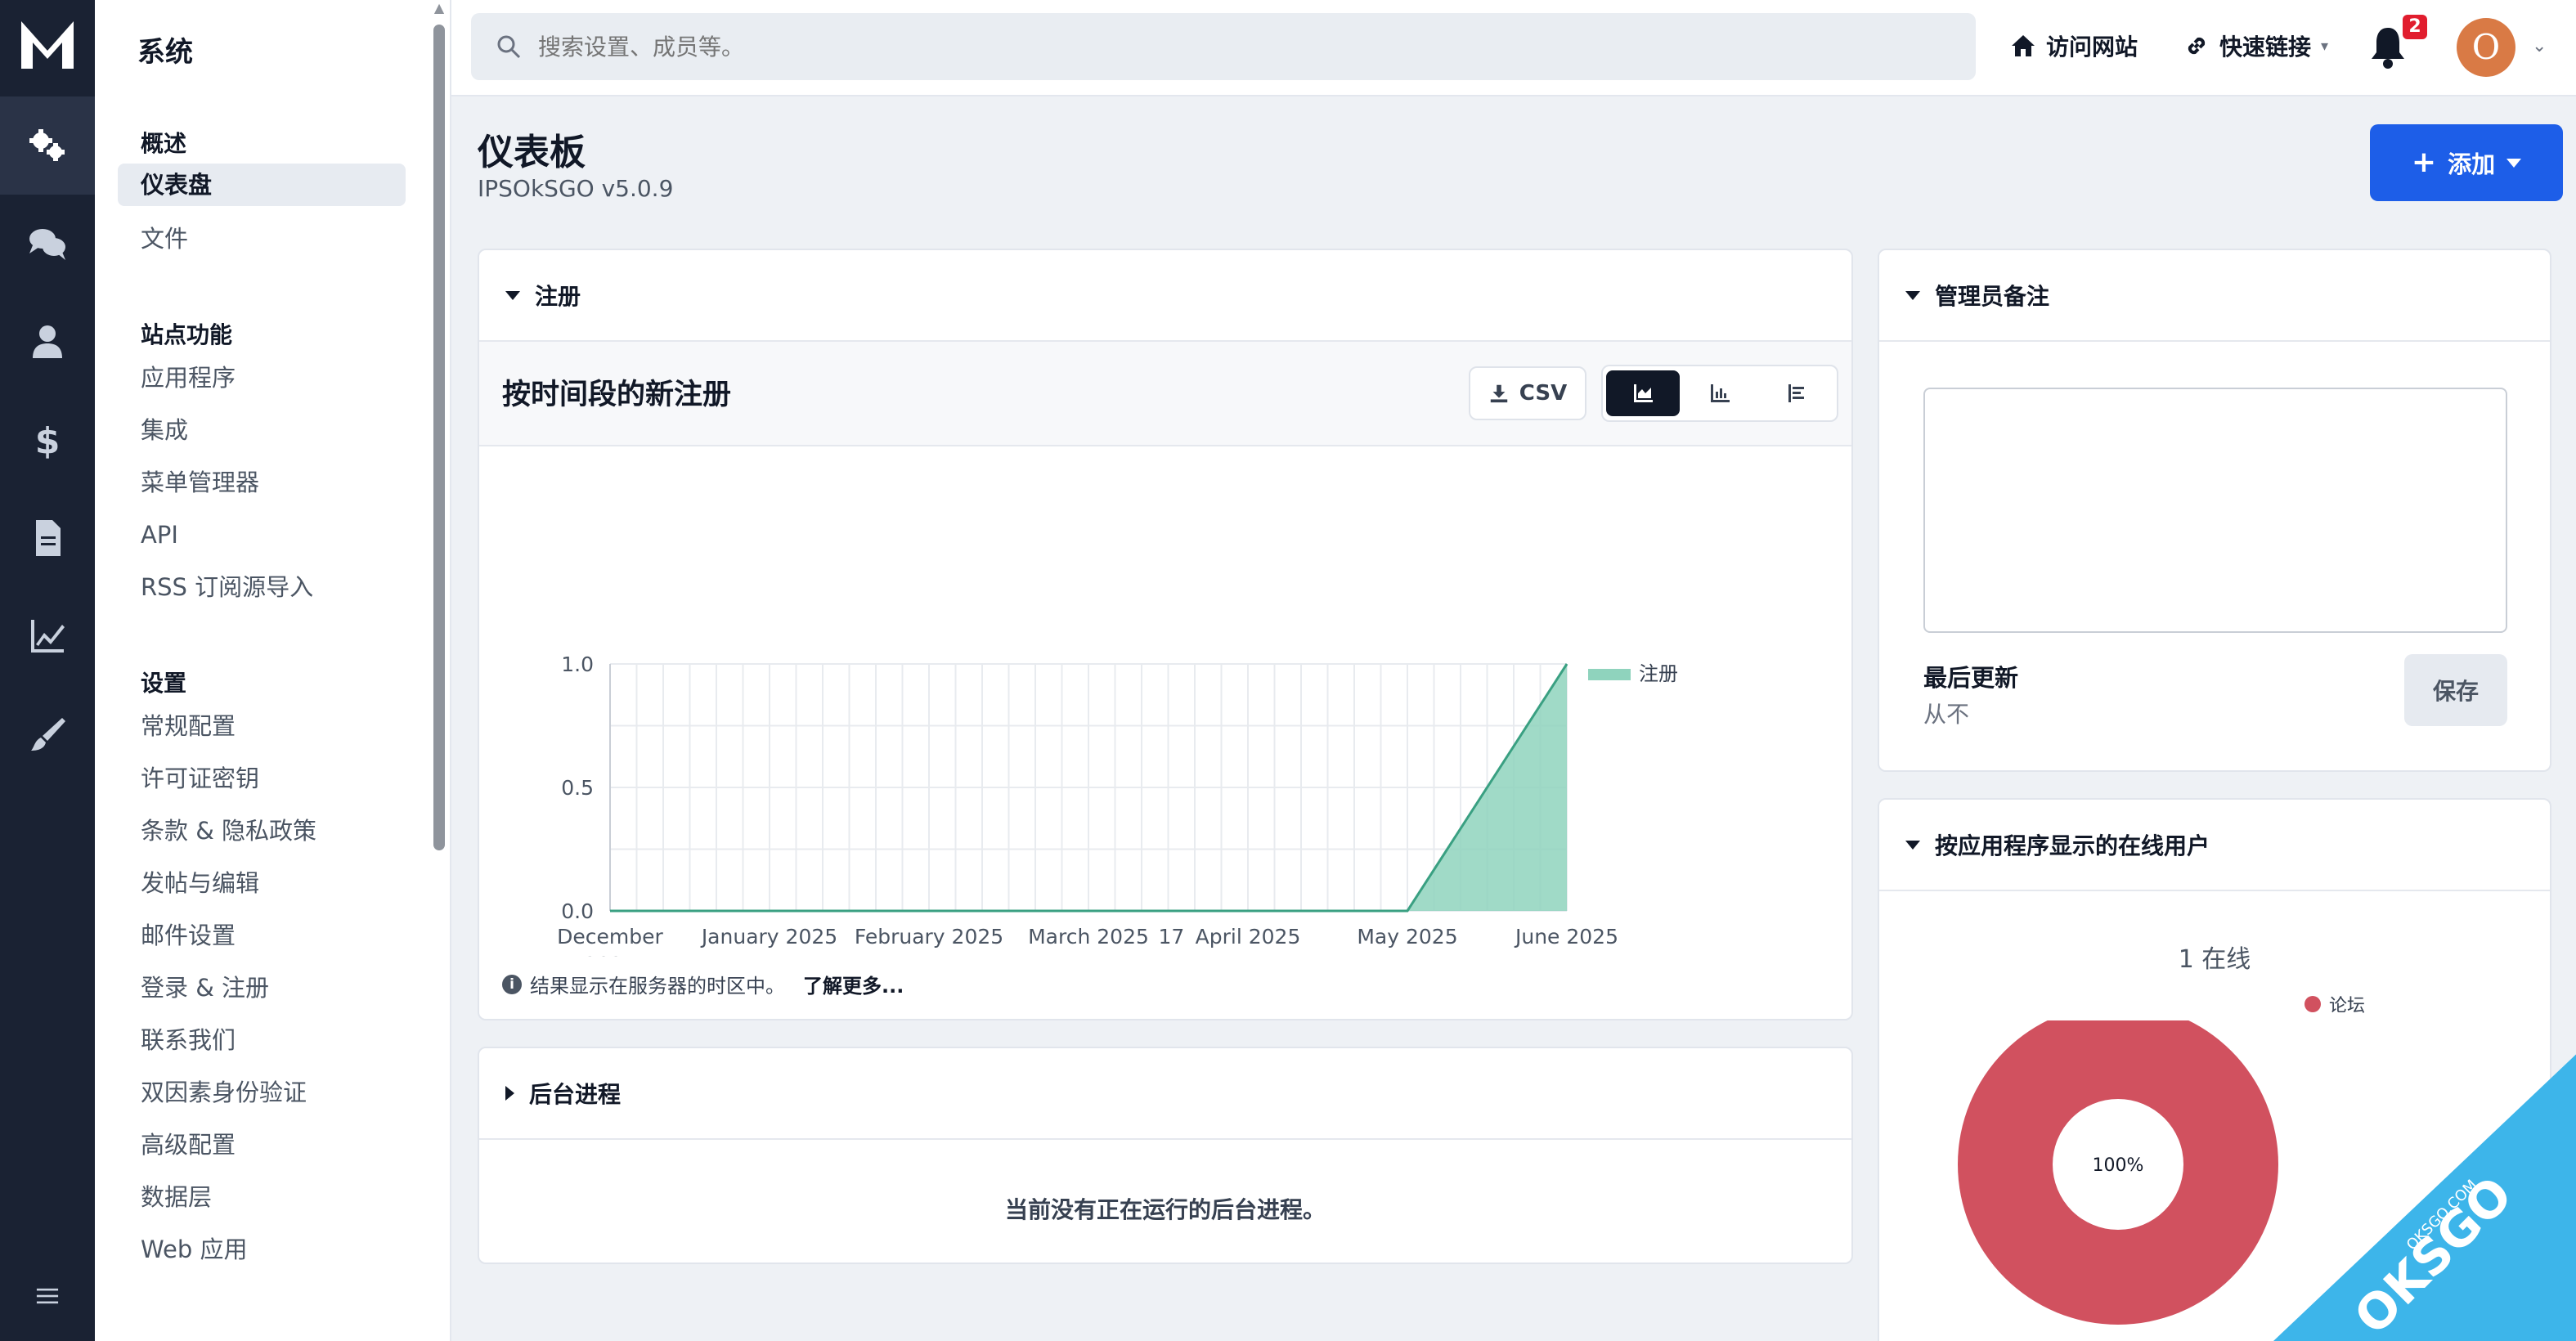  I want to click on sidebar-item-webapp: Web 应用, so click(194, 1249).